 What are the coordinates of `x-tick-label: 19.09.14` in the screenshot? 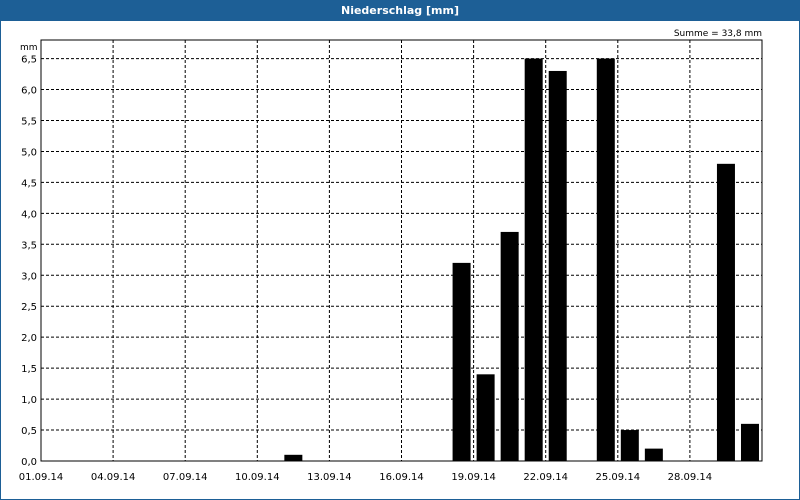 It's located at (473, 477).